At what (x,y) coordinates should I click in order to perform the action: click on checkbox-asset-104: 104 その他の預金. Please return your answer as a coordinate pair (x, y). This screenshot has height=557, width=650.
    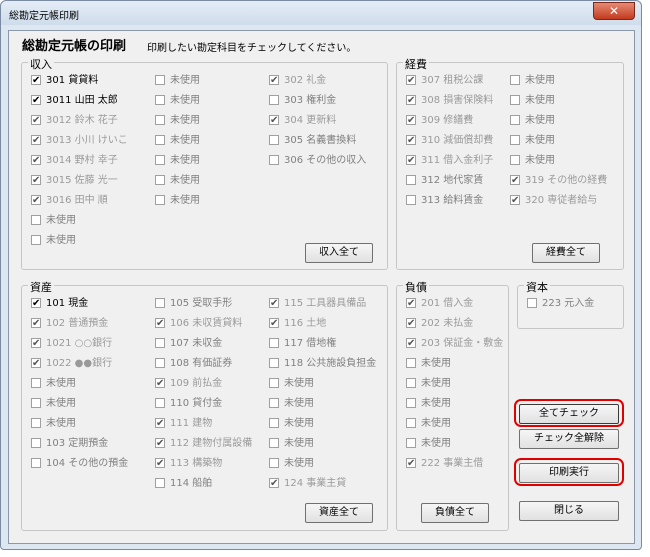
    Looking at the image, I should click on (79, 464).